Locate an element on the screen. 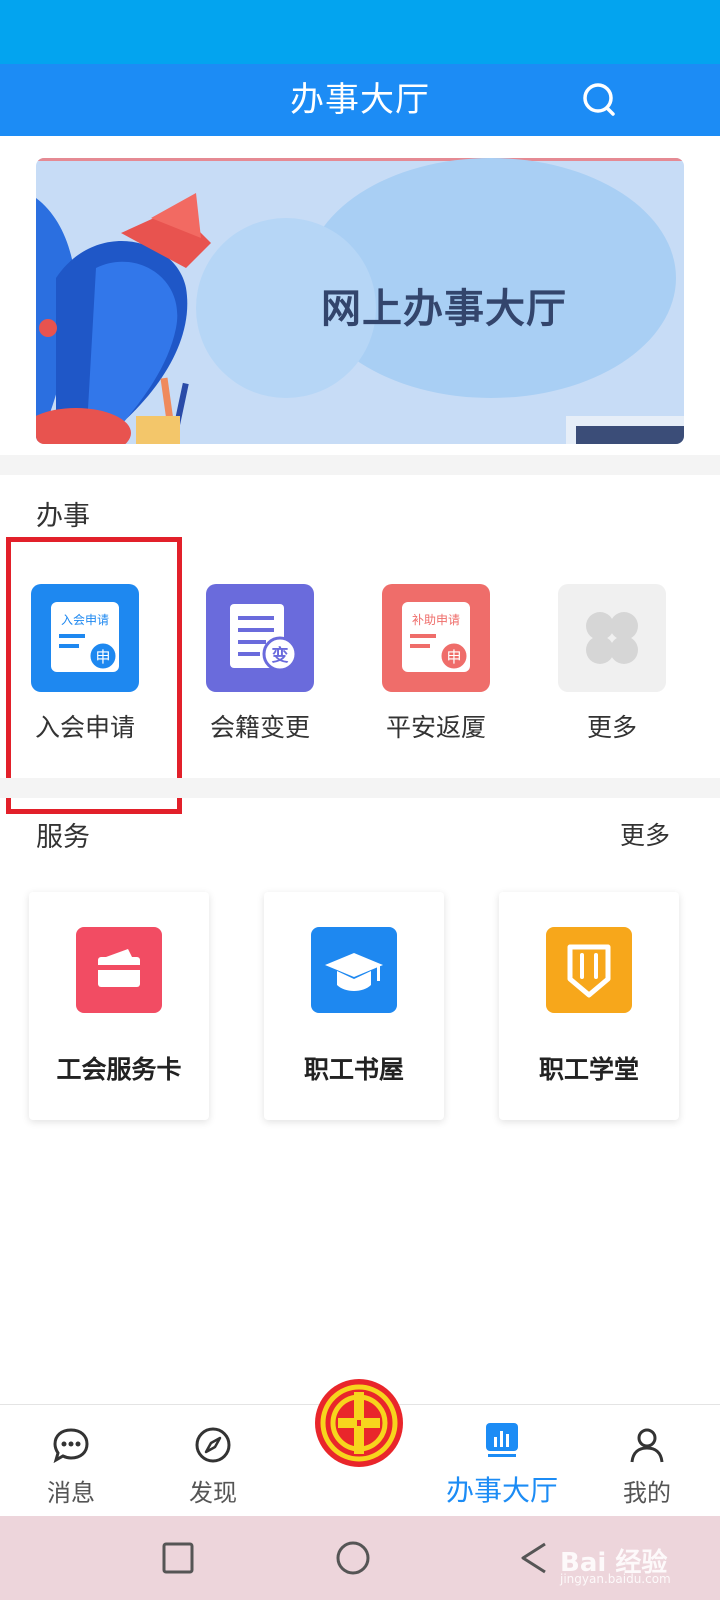 This screenshot has height=1600, width=720. more-grid-icon is located at coordinates (612, 638).